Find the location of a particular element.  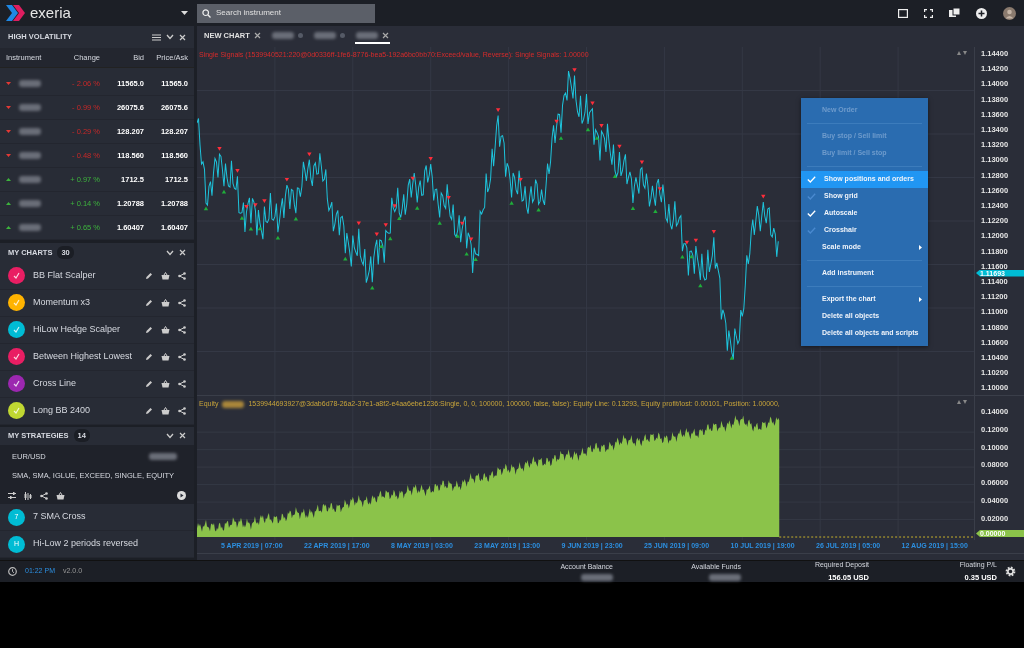

chart-tab is located at coordinates (372, 36).